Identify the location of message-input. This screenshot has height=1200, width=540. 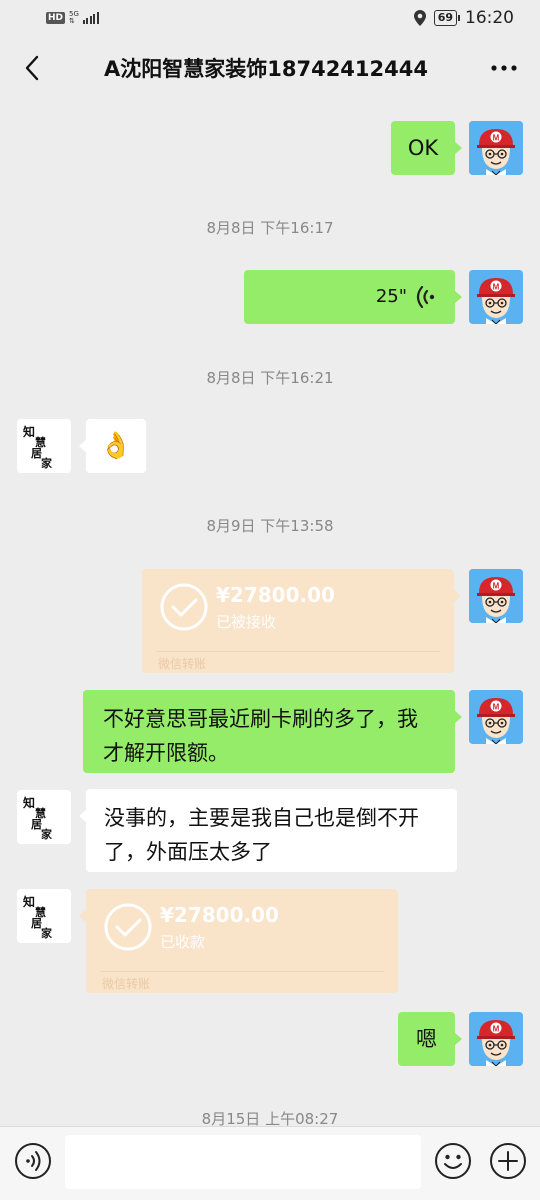
(243, 1162).